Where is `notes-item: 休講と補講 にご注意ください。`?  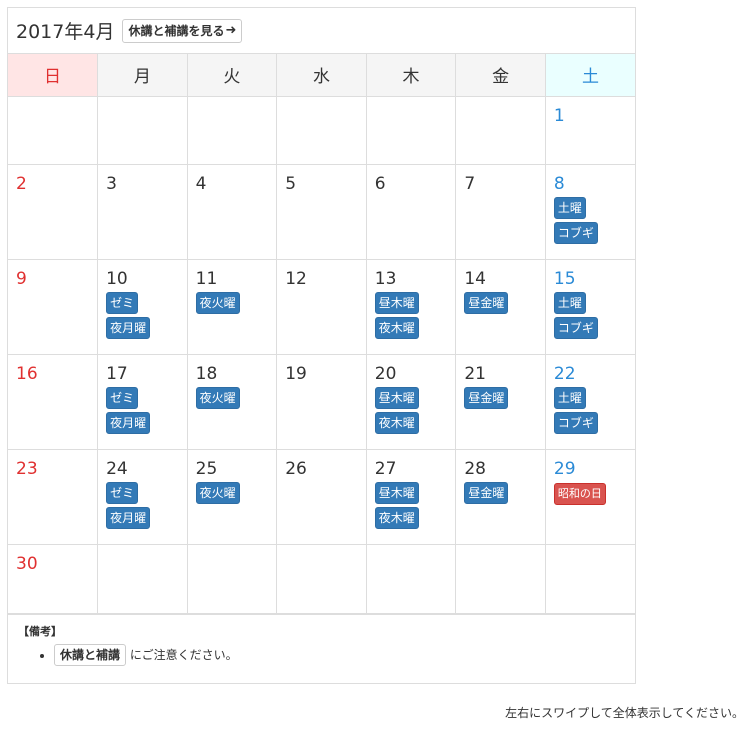
notes-item: 休講と補講 にご注意ください。 is located at coordinates (344, 655).